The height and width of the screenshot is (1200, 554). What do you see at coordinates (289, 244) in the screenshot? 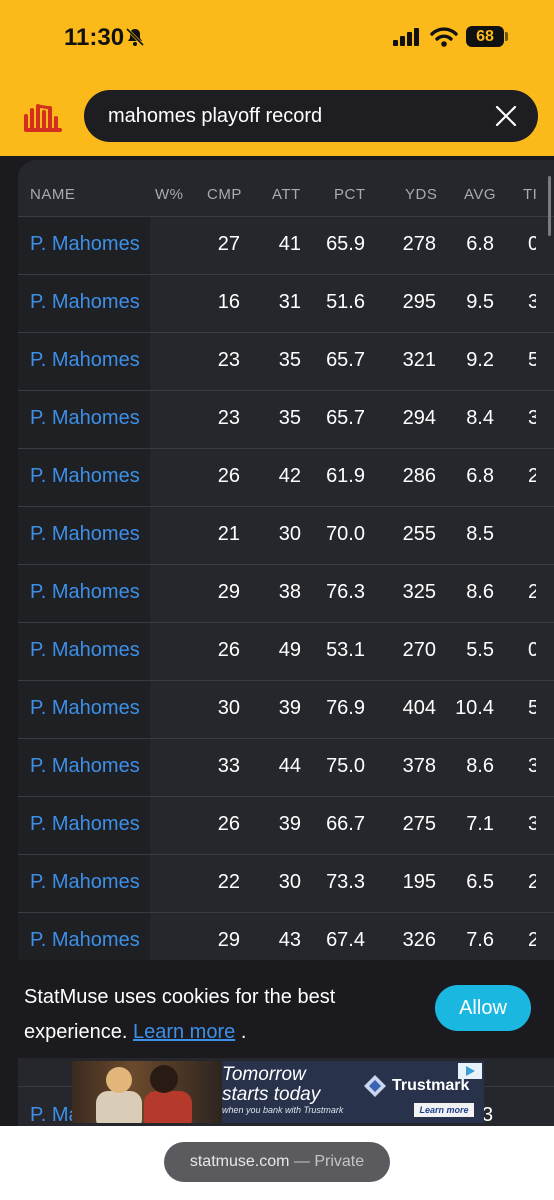
I see `att-cell: 41` at bounding box center [289, 244].